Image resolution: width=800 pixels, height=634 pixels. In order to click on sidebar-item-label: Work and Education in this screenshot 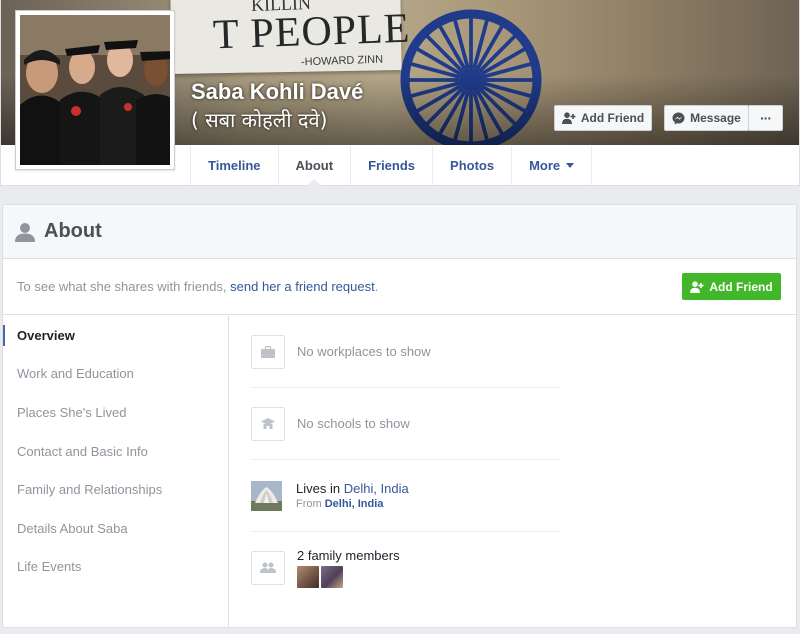, I will do `click(75, 374)`.